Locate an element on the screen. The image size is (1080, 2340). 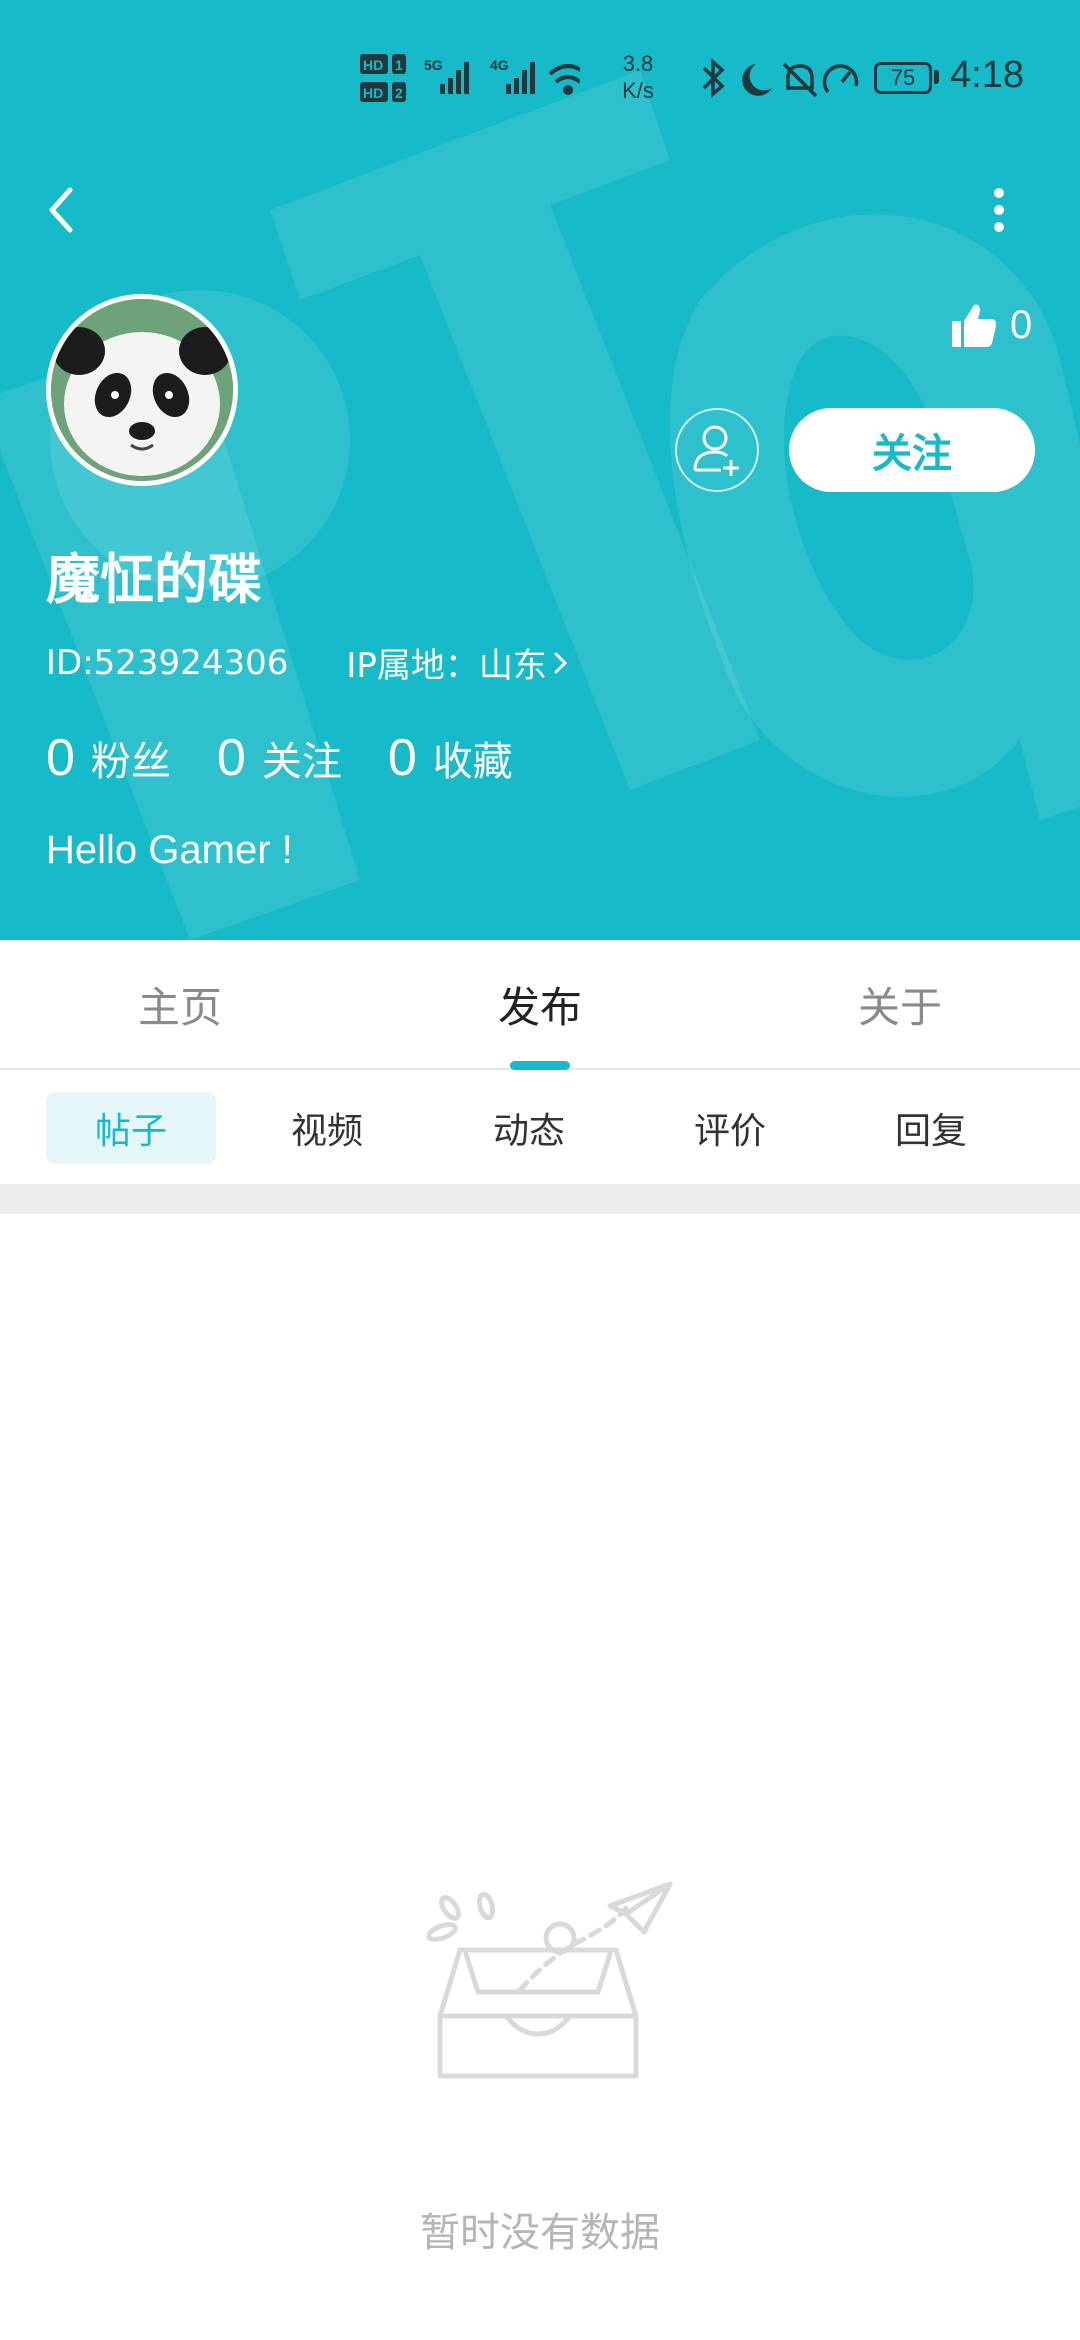
stat-following: 0 关注 is located at coordinates (279, 758).